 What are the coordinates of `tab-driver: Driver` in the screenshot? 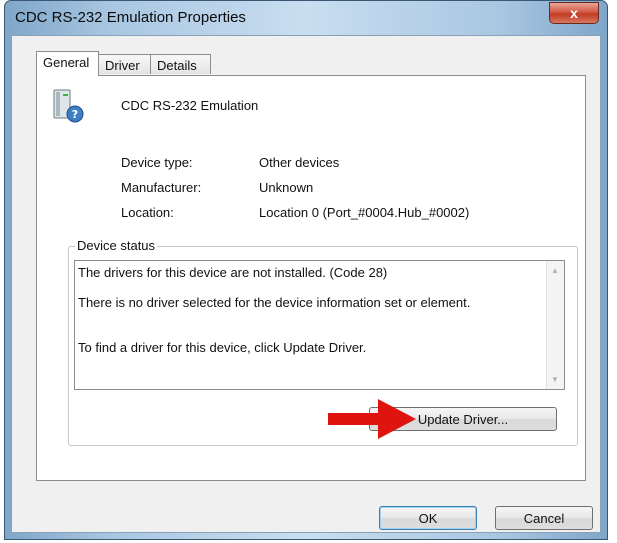 It's located at (124, 64).